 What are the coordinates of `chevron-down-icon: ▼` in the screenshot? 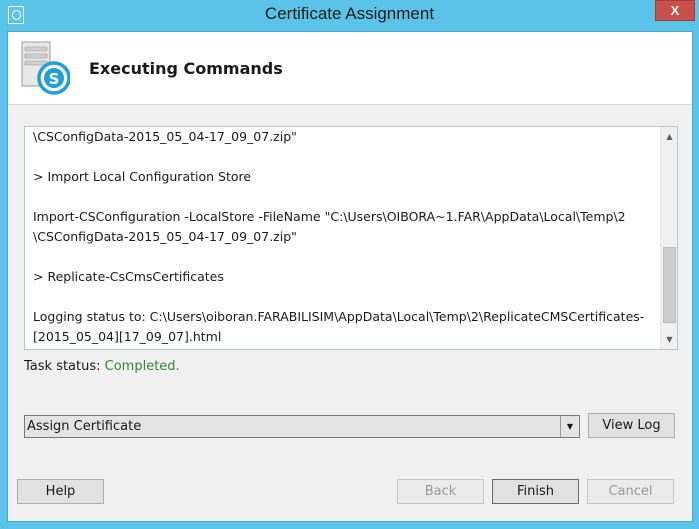 It's located at (569, 426).